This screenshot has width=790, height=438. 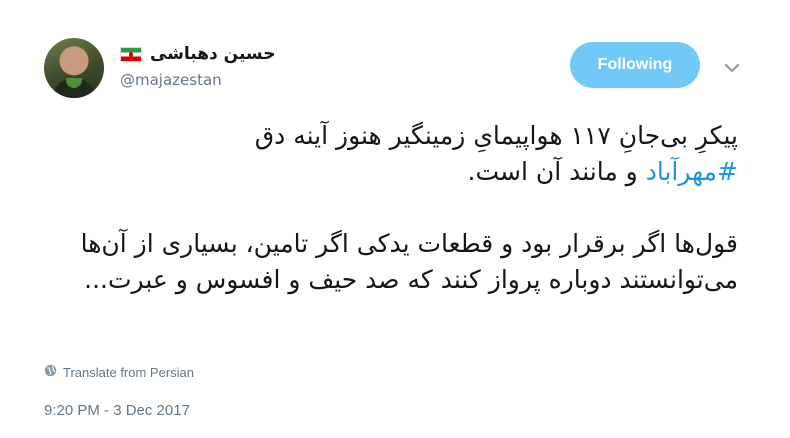 I want to click on author-handle: @majazestan, so click(x=197, y=80).